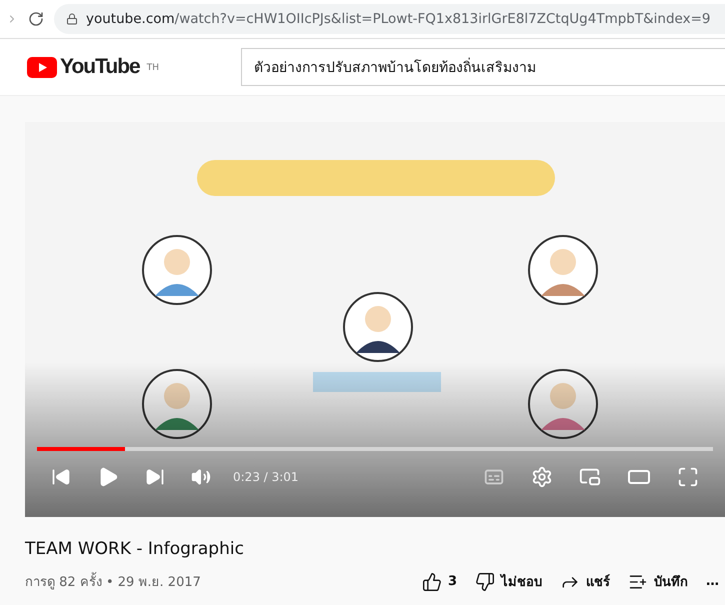  What do you see at coordinates (152, 68) in the screenshot?
I see `region-code: TH` at bounding box center [152, 68].